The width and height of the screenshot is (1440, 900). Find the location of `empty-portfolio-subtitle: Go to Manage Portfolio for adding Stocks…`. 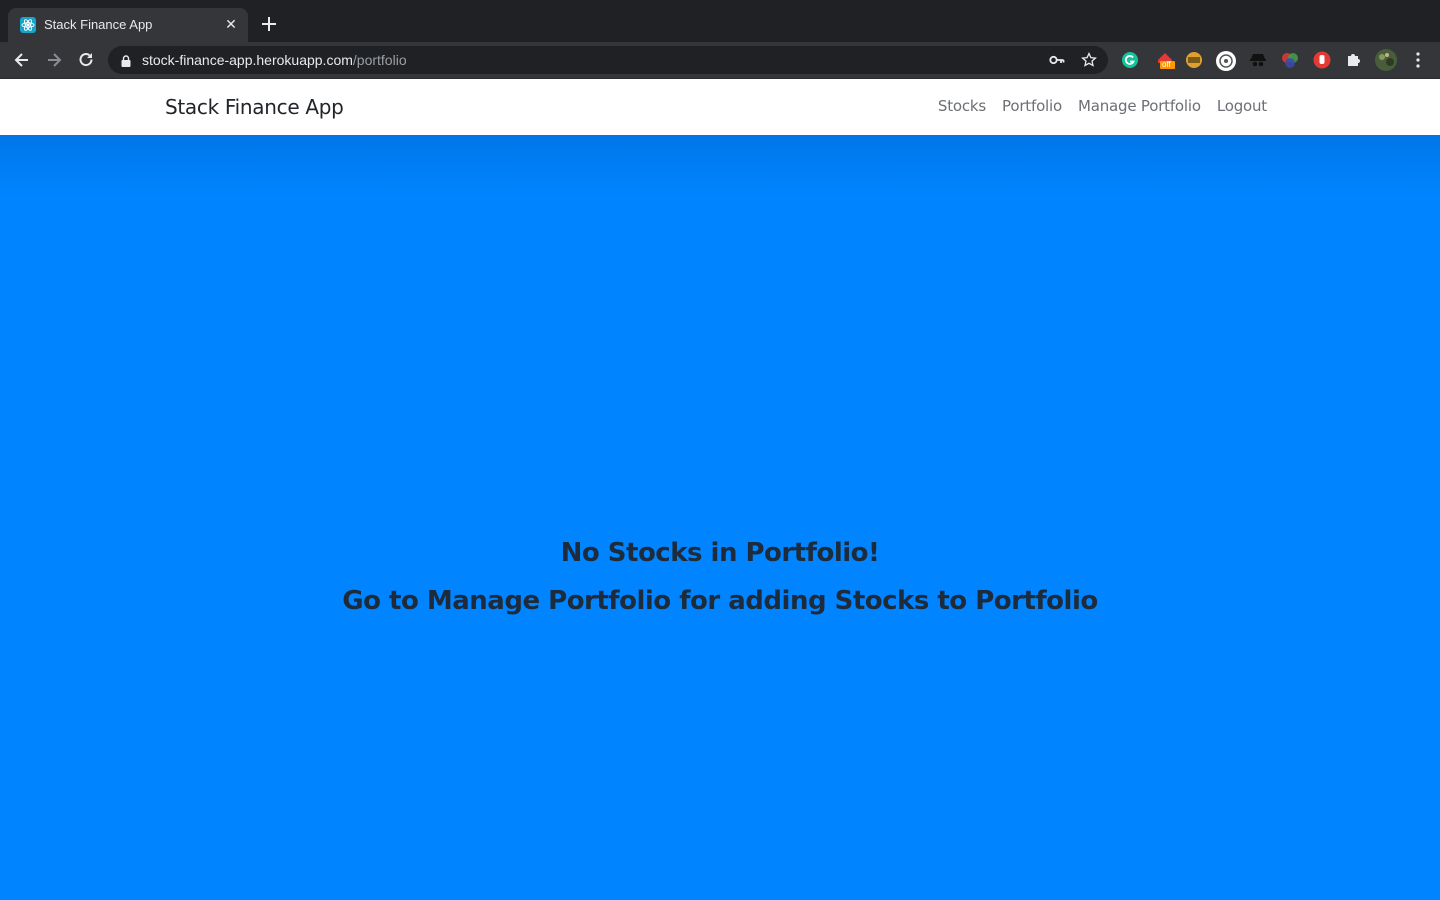

empty-portfolio-subtitle: Go to Manage Portfolio for adding Stocks… is located at coordinates (720, 601).